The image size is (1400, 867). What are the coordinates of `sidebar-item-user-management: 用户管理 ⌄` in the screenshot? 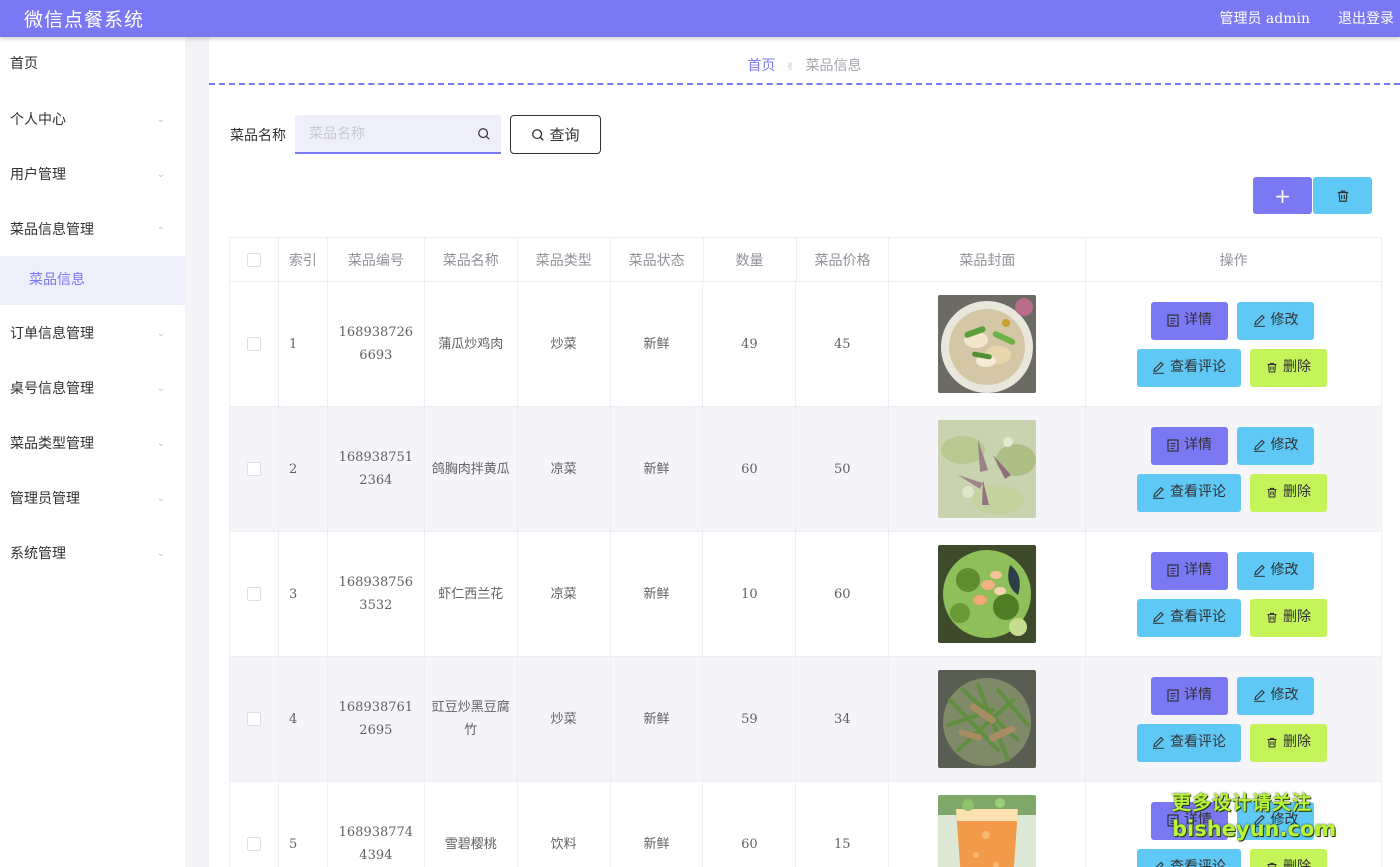 It's located at (92, 175).